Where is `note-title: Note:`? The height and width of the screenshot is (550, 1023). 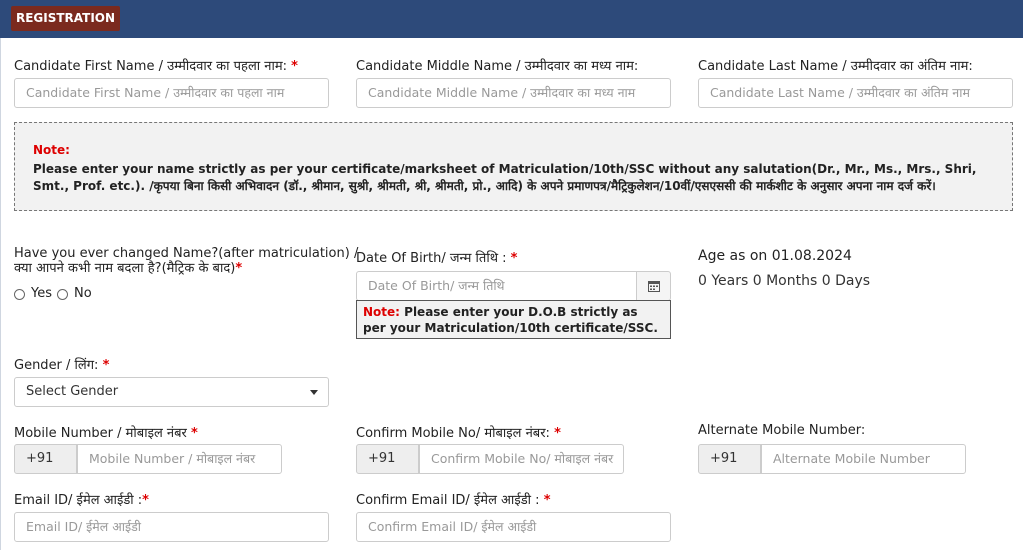 note-title: Note: is located at coordinates (51, 150).